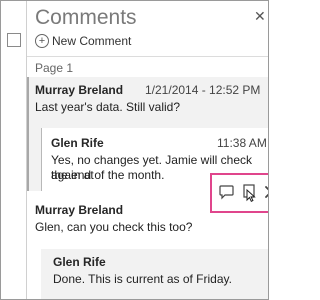  Describe the element at coordinates (108, 175) in the screenshot. I see `reply-text-line-2: the end of the month.` at that location.